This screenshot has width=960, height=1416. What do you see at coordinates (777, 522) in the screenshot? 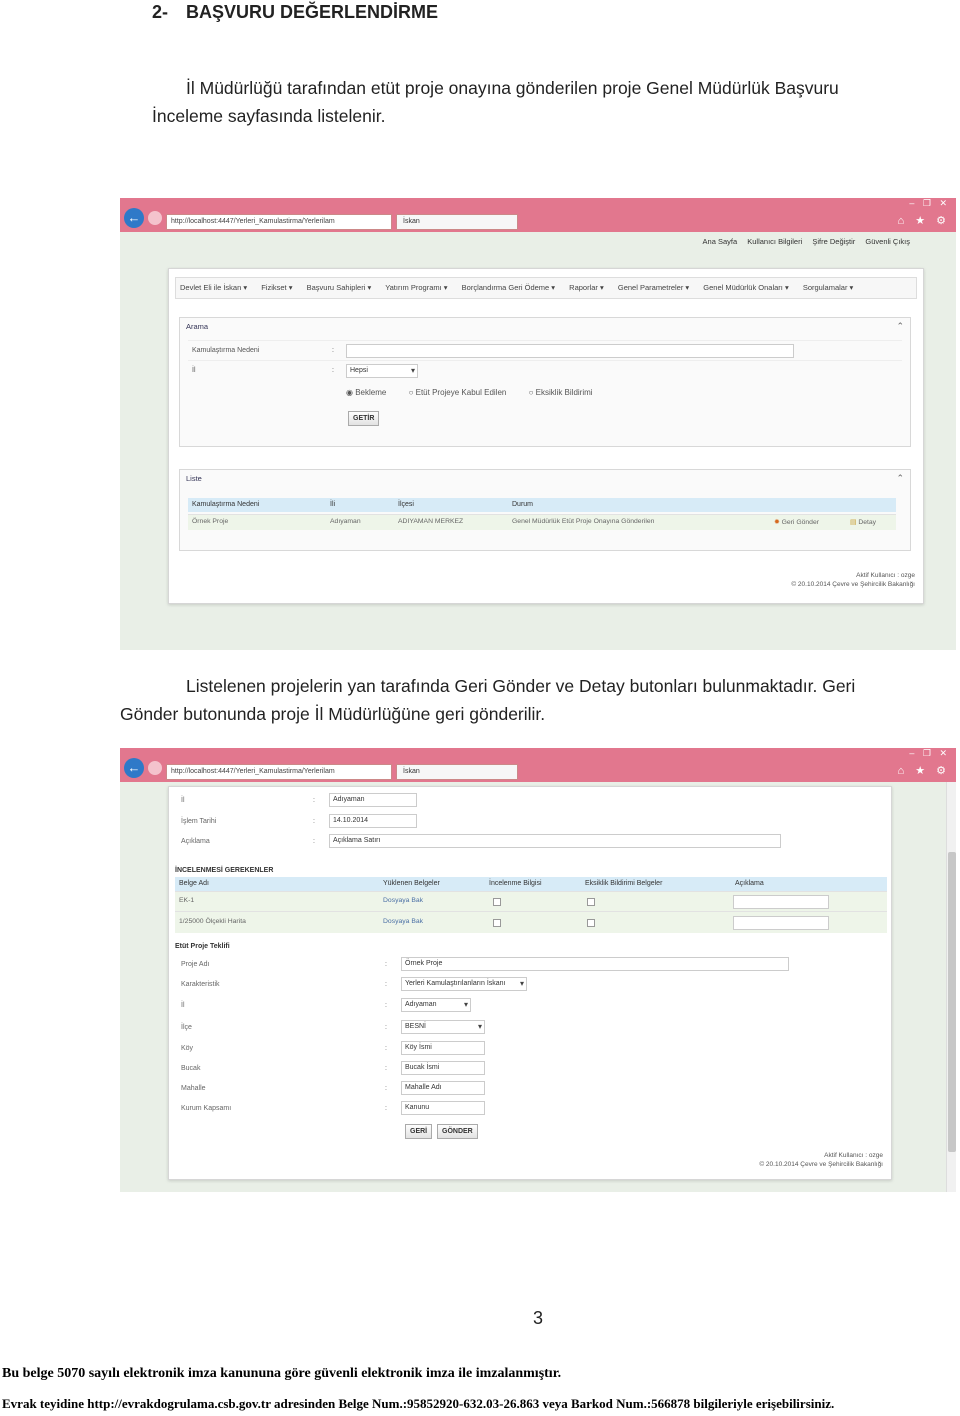
I see `send-back-icon: ✹` at bounding box center [777, 522].